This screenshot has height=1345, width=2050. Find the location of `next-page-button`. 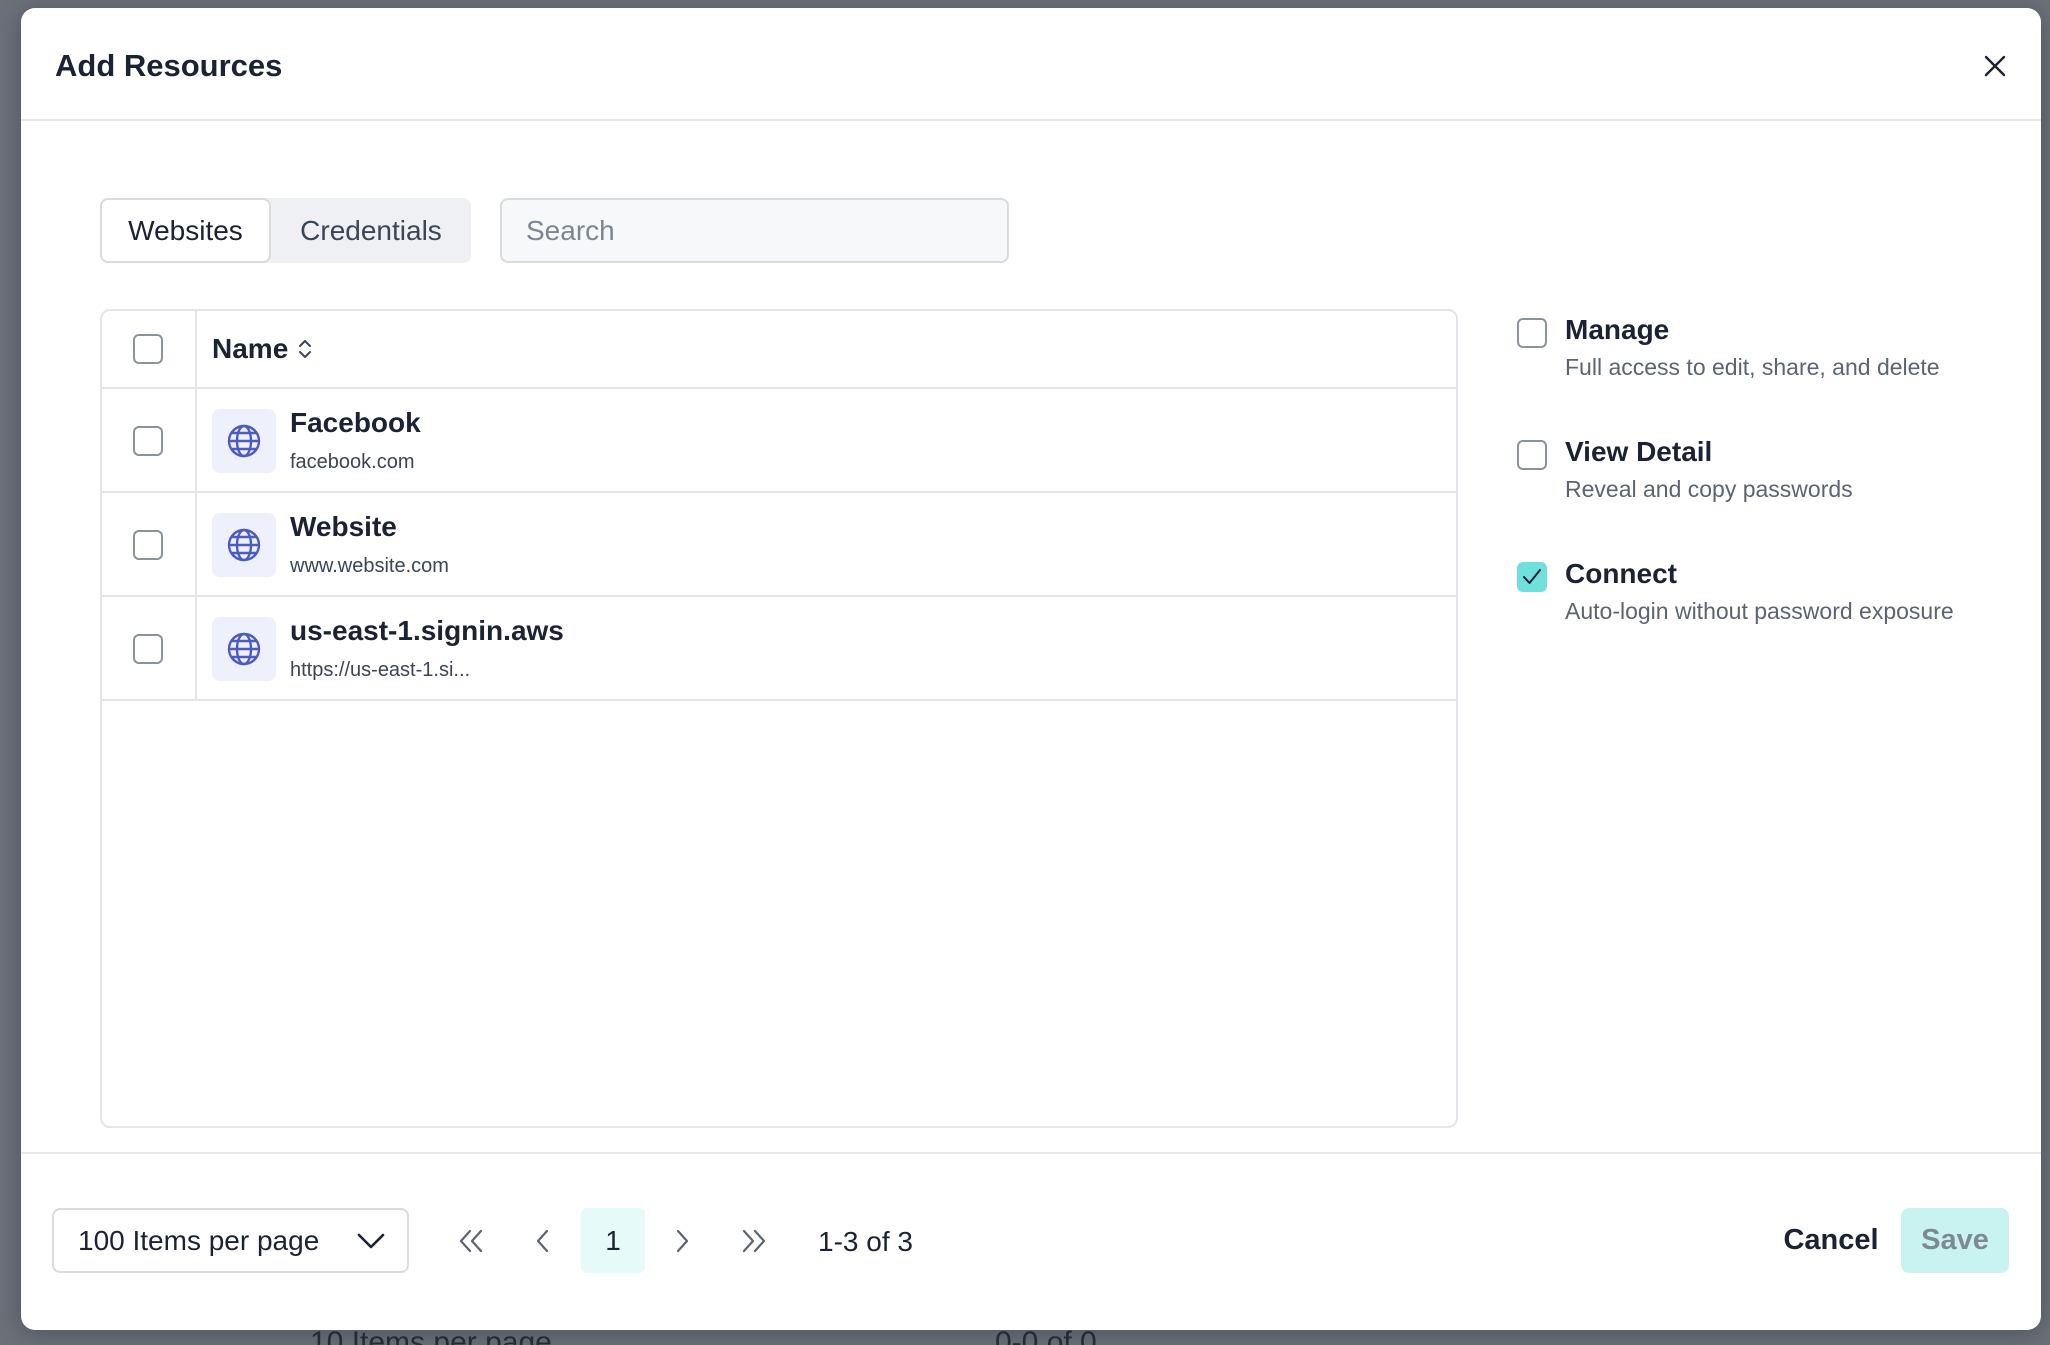

next-page-button is located at coordinates (683, 1240).